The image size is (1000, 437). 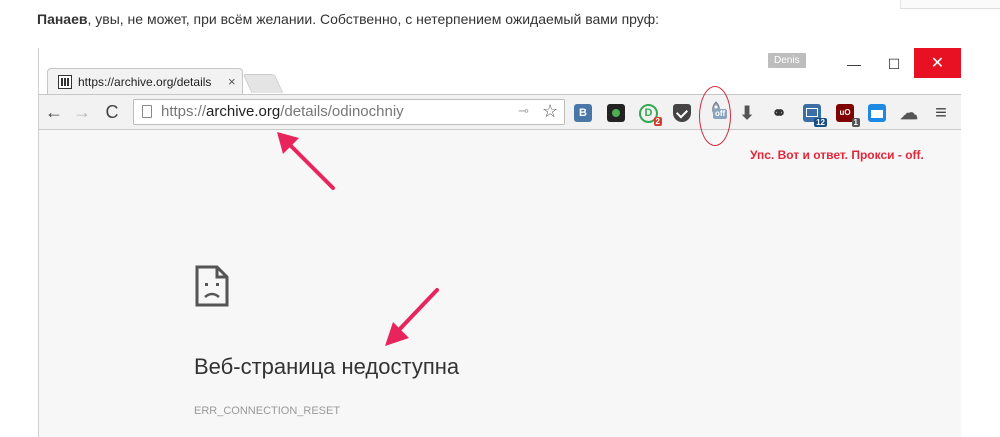 What do you see at coordinates (787, 60) in the screenshot?
I see `profile-button: Denis` at bounding box center [787, 60].